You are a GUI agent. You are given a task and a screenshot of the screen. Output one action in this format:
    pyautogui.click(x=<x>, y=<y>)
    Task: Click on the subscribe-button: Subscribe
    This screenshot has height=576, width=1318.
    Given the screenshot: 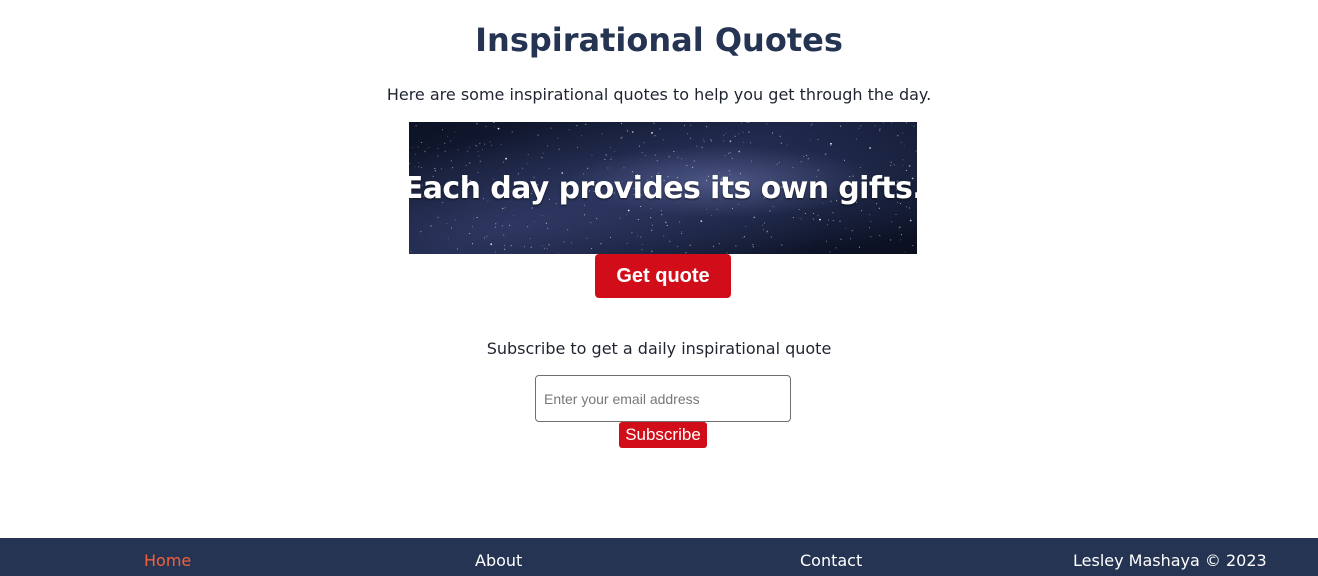 What is the action you would take?
    pyautogui.click(x=663, y=435)
    